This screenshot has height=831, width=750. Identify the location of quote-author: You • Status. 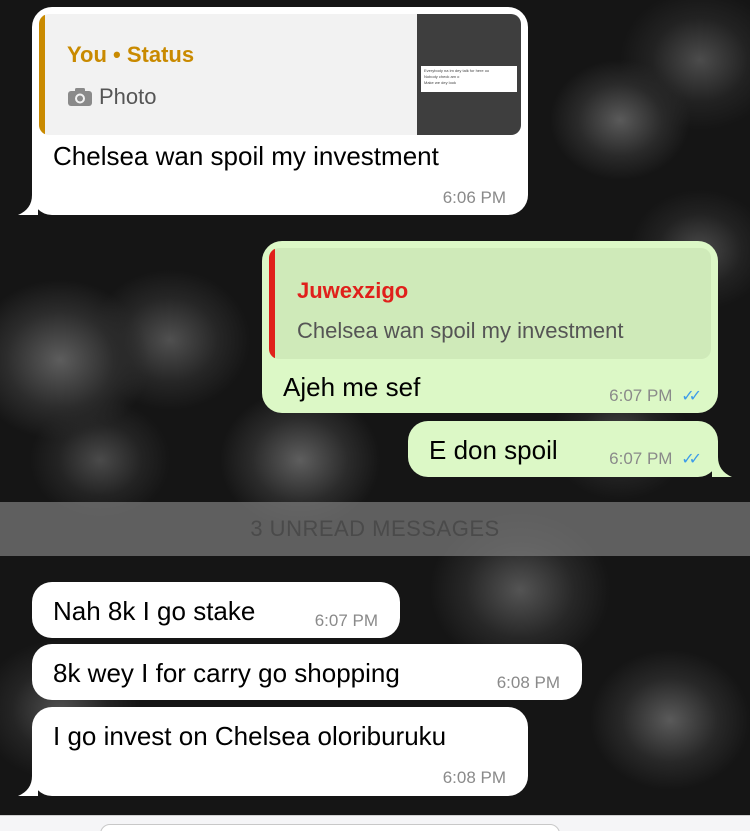
(131, 54).